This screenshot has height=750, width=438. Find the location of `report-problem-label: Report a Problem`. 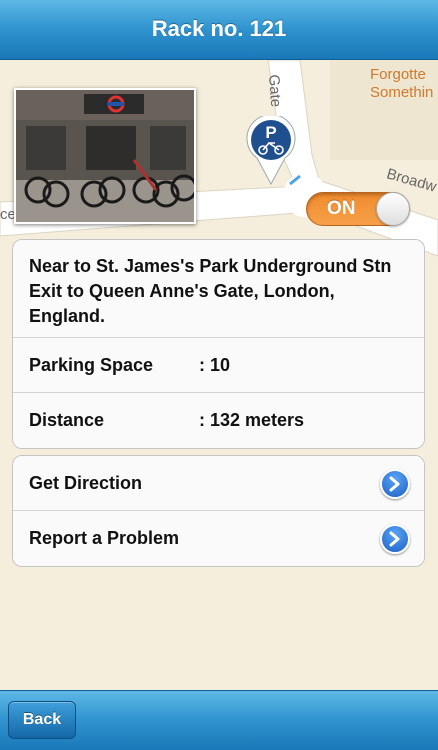

report-problem-label: Report a Problem is located at coordinates (104, 538).